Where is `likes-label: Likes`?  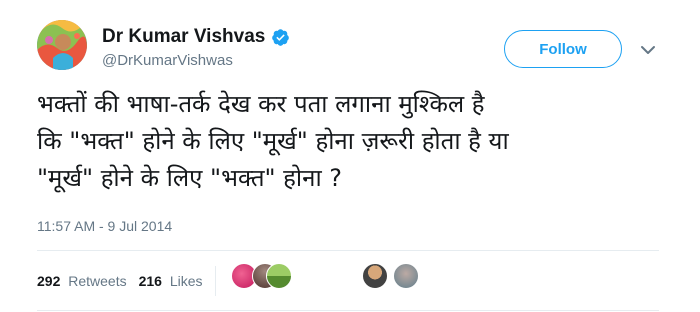
likes-label: Likes is located at coordinates (186, 281).